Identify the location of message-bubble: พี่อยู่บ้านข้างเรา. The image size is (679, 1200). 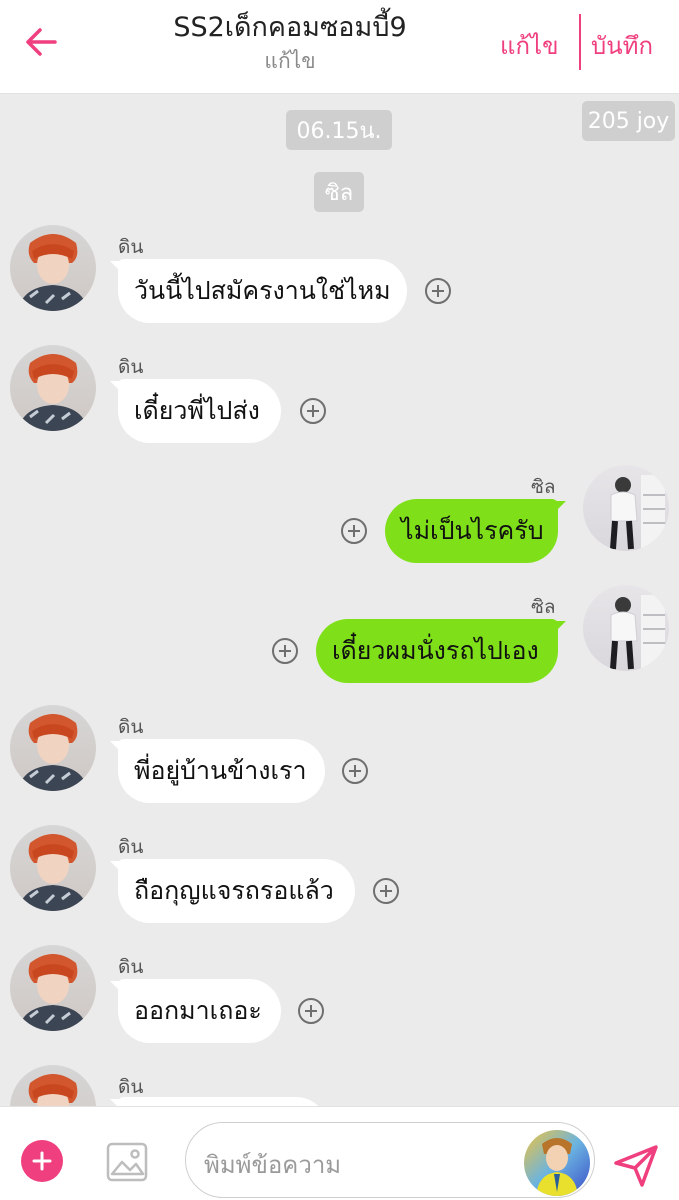
(217, 771).